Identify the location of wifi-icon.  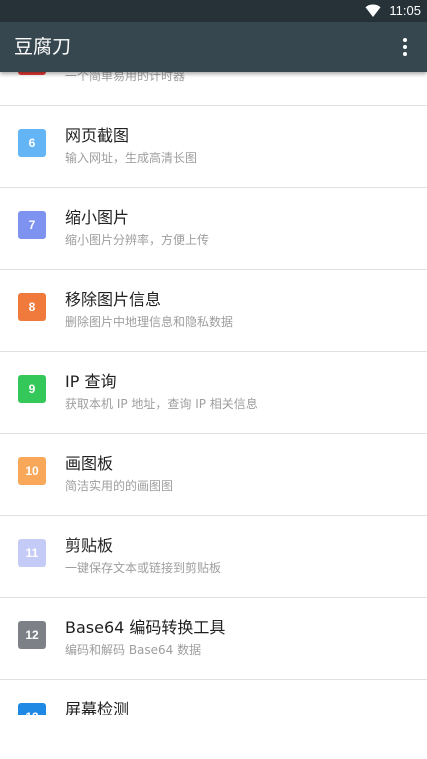
(373, 10).